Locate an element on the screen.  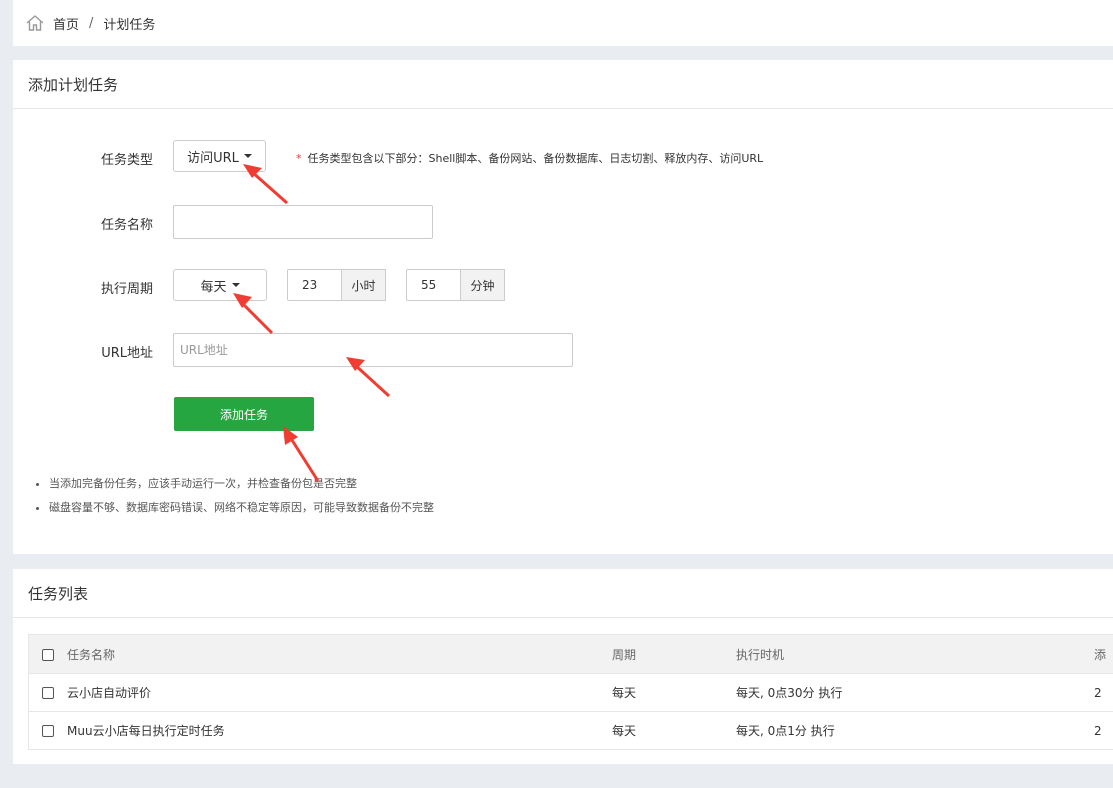
task-type-selected: 访问URL is located at coordinates (213, 158).